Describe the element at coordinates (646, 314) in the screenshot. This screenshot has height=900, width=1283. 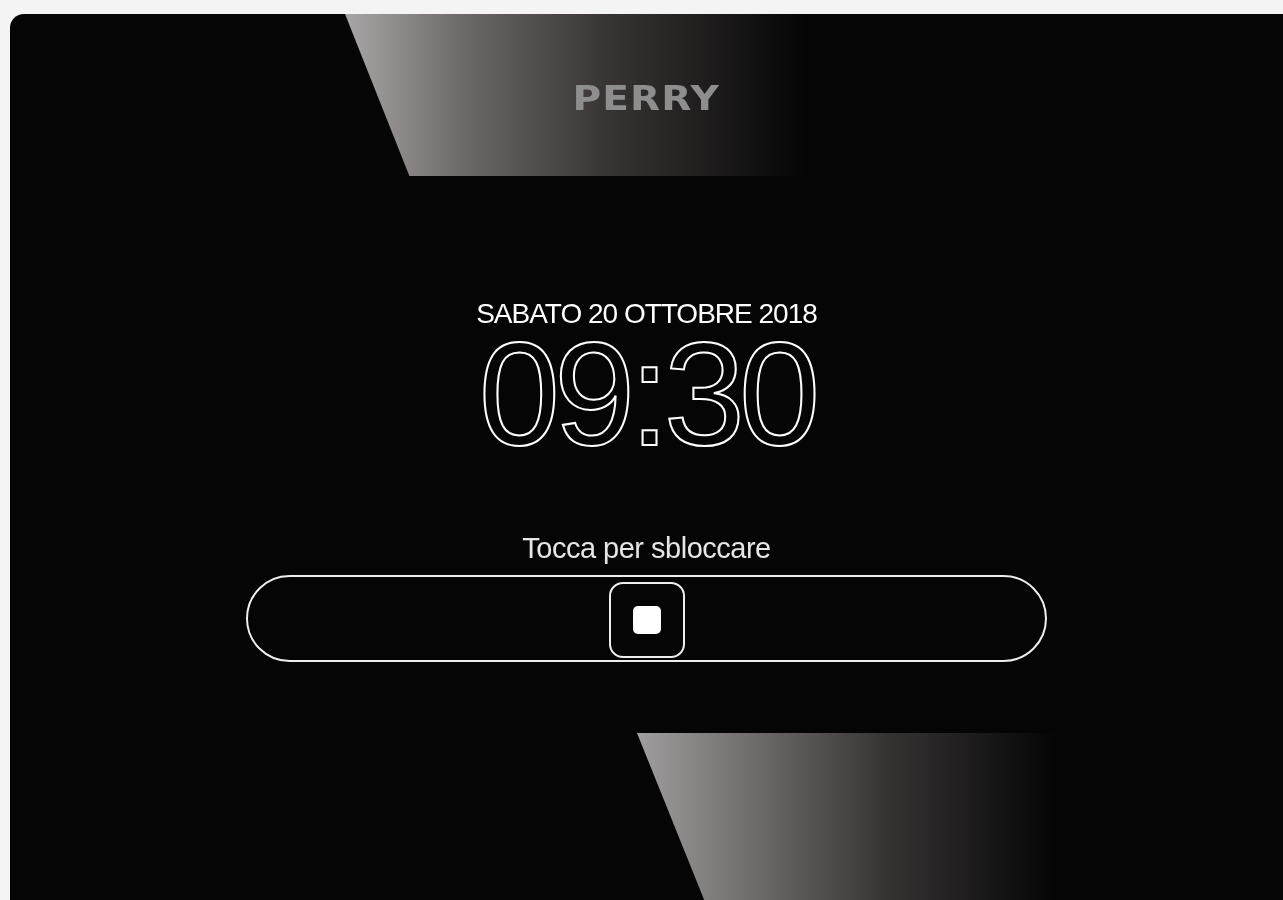
I see `date-text: SABATO 20 OTTOBRE 2018` at that location.